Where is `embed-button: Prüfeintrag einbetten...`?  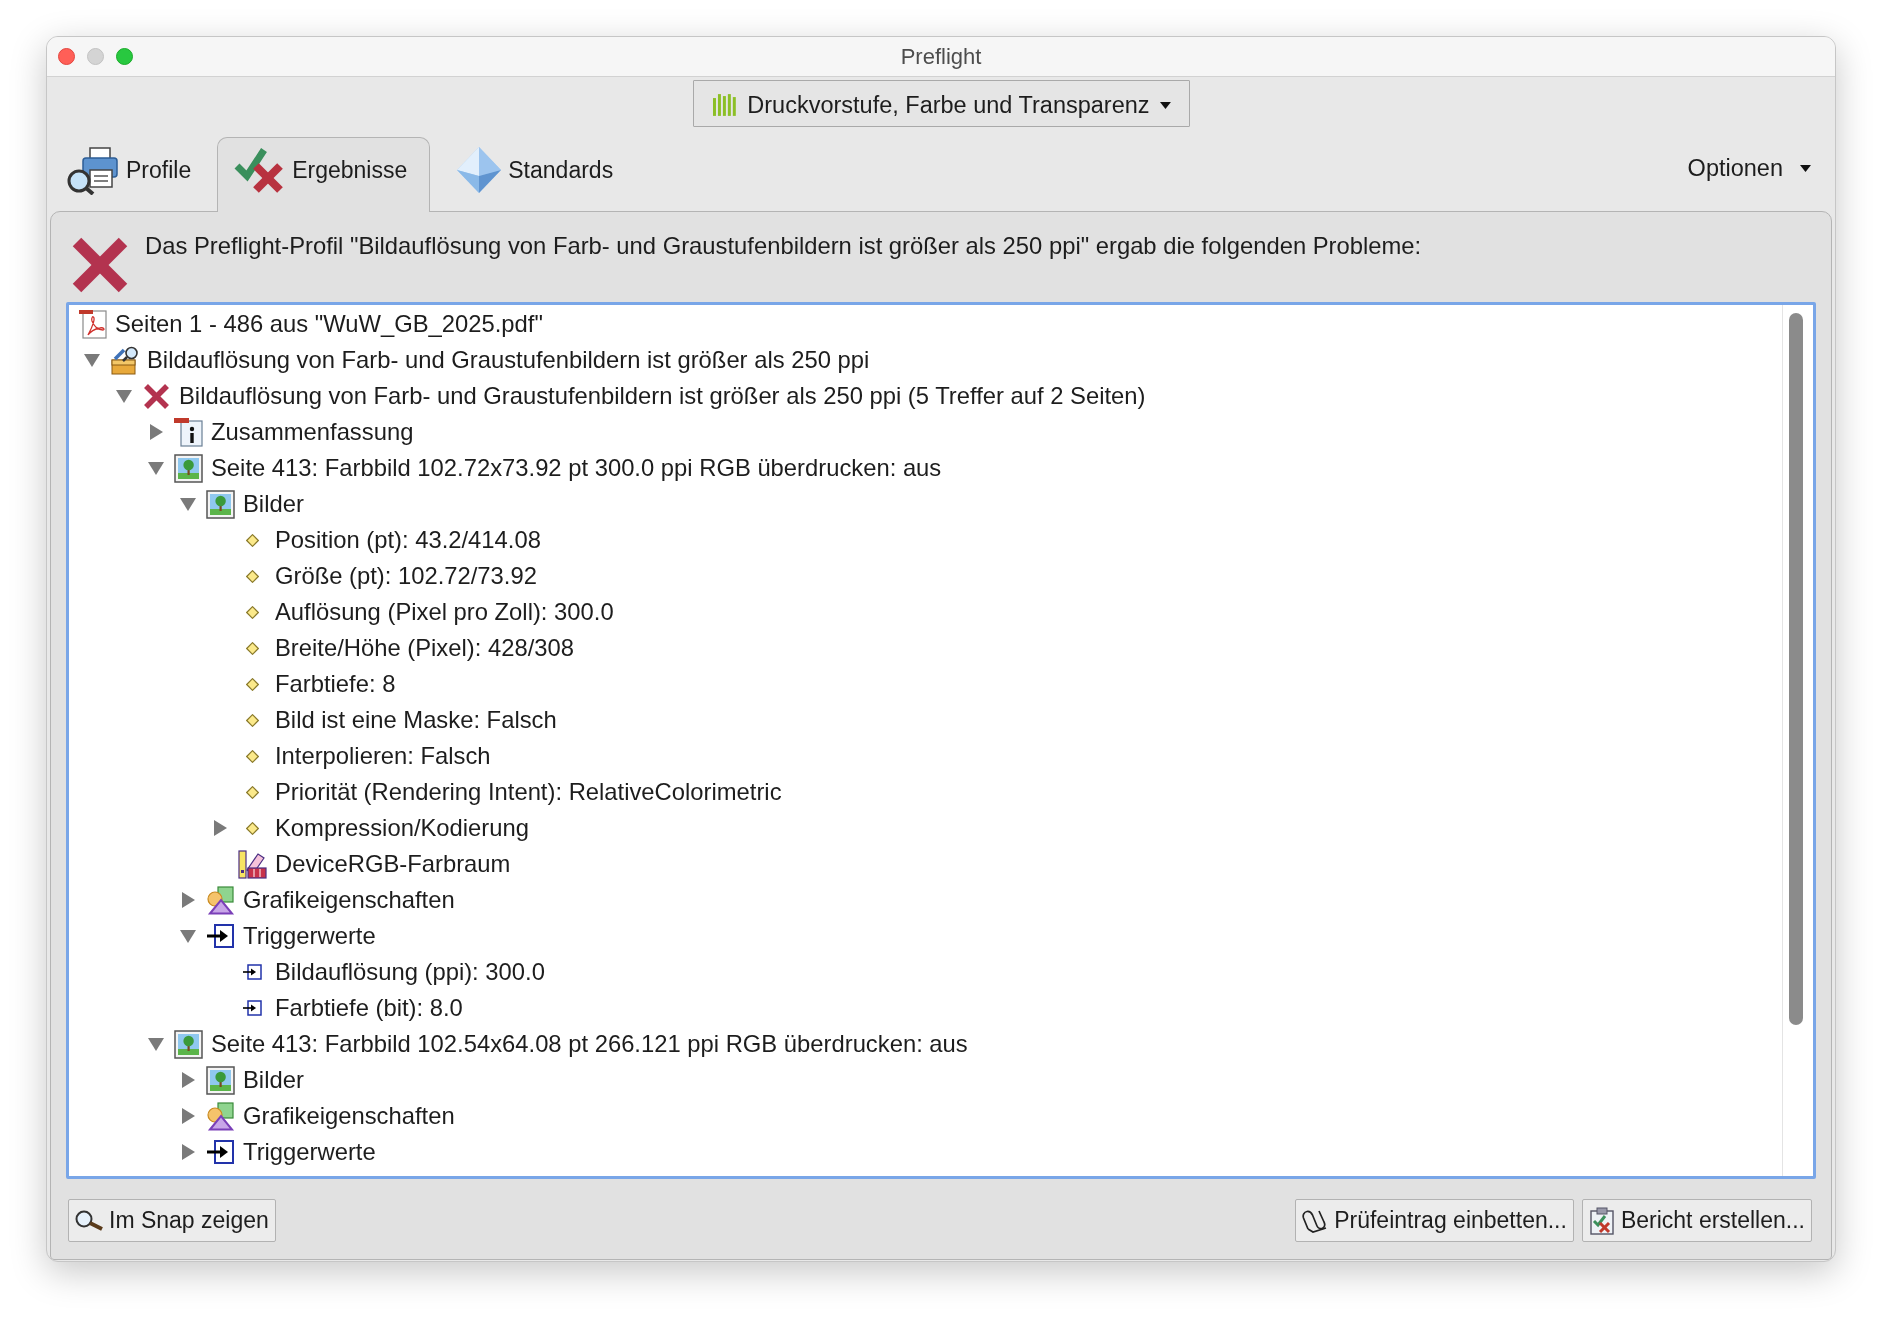
embed-button: Prüfeintrag einbetten... is located at coordinates (1434, 1220).